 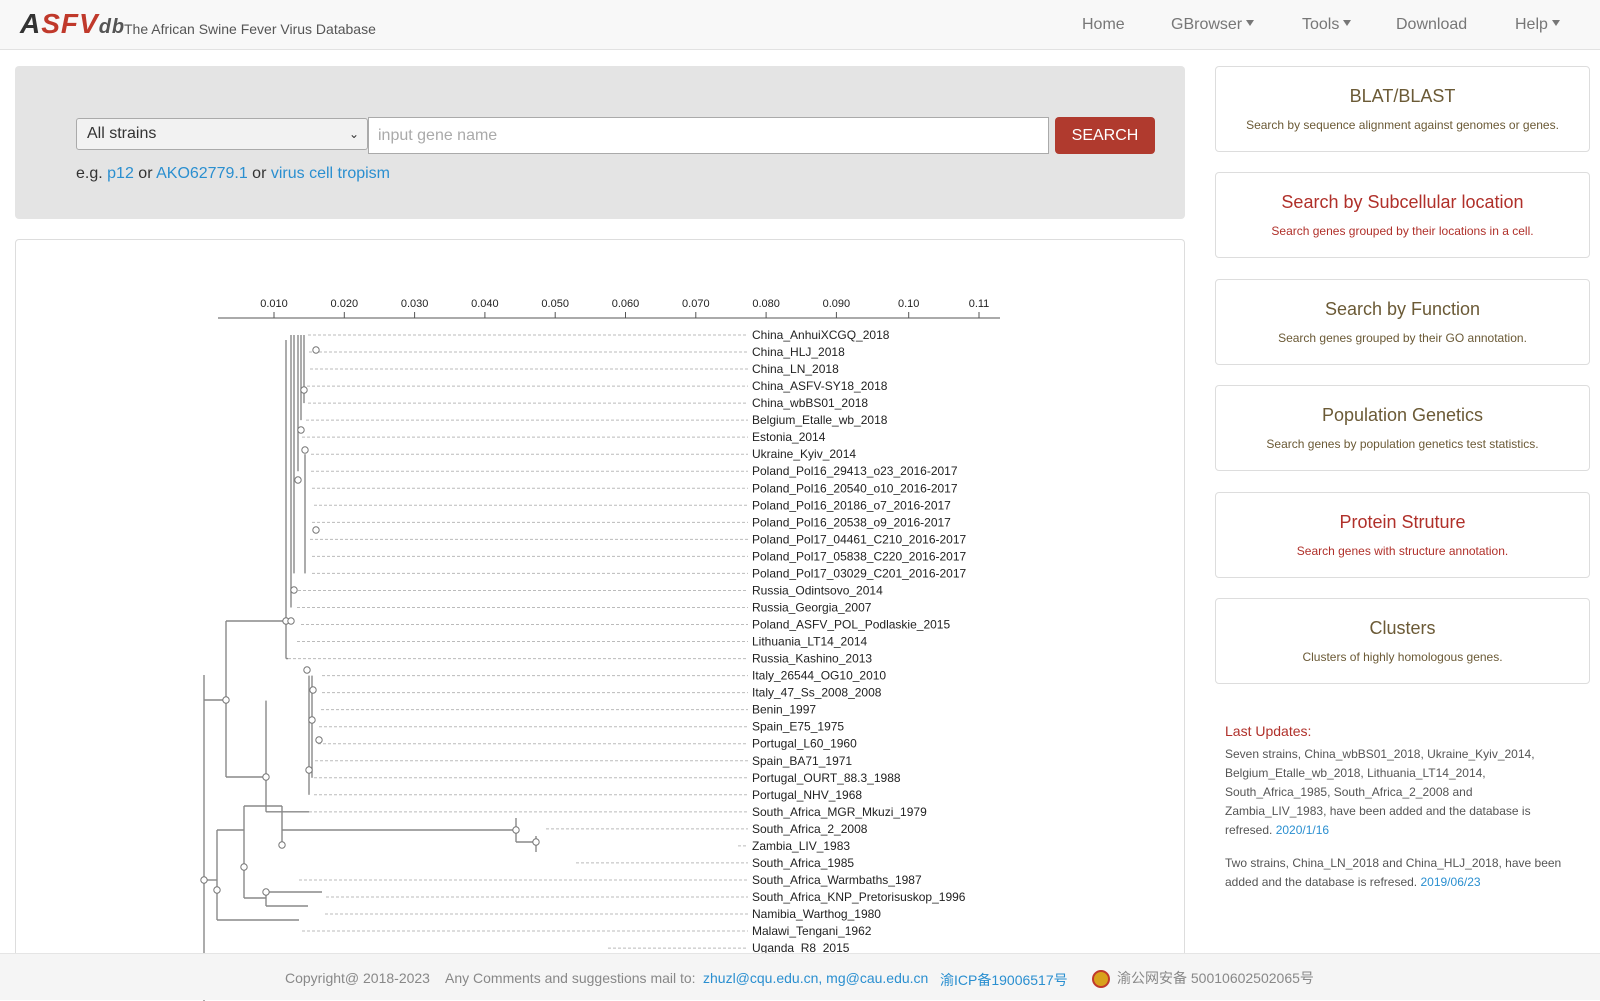 I want to click on tree-leaf-label: Lithuania_LT14_2014, so click(x=810, y=642).